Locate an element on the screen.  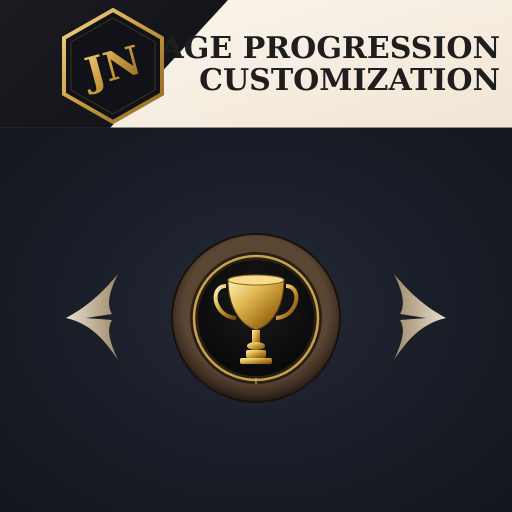
page-title-line-1: AGE PROGRESSION is located at coordinates (330, 48).